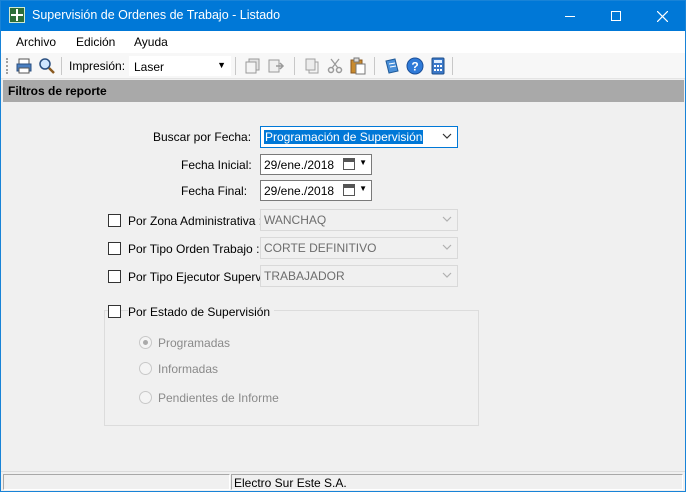 The image size is (686, 492). What do you see at coordinates (218, 398) in the screenshot?
I see `status-option-label: Pendientes de Informe` at bounding box center [218, 398].